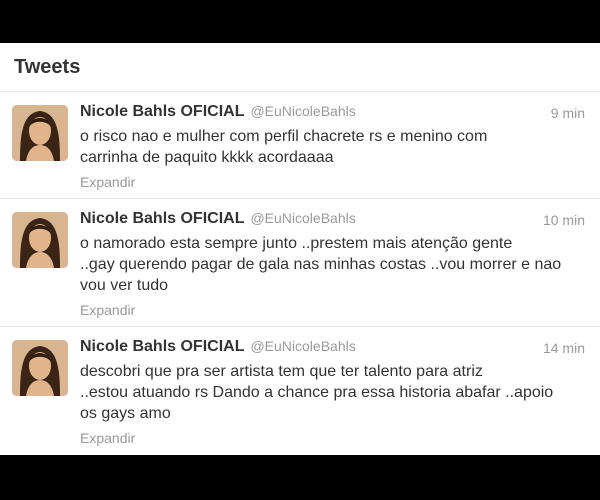 This screenshot has height=500, width=600. I want to click on tweet-timestamp: 14 min, so click(564, 348).